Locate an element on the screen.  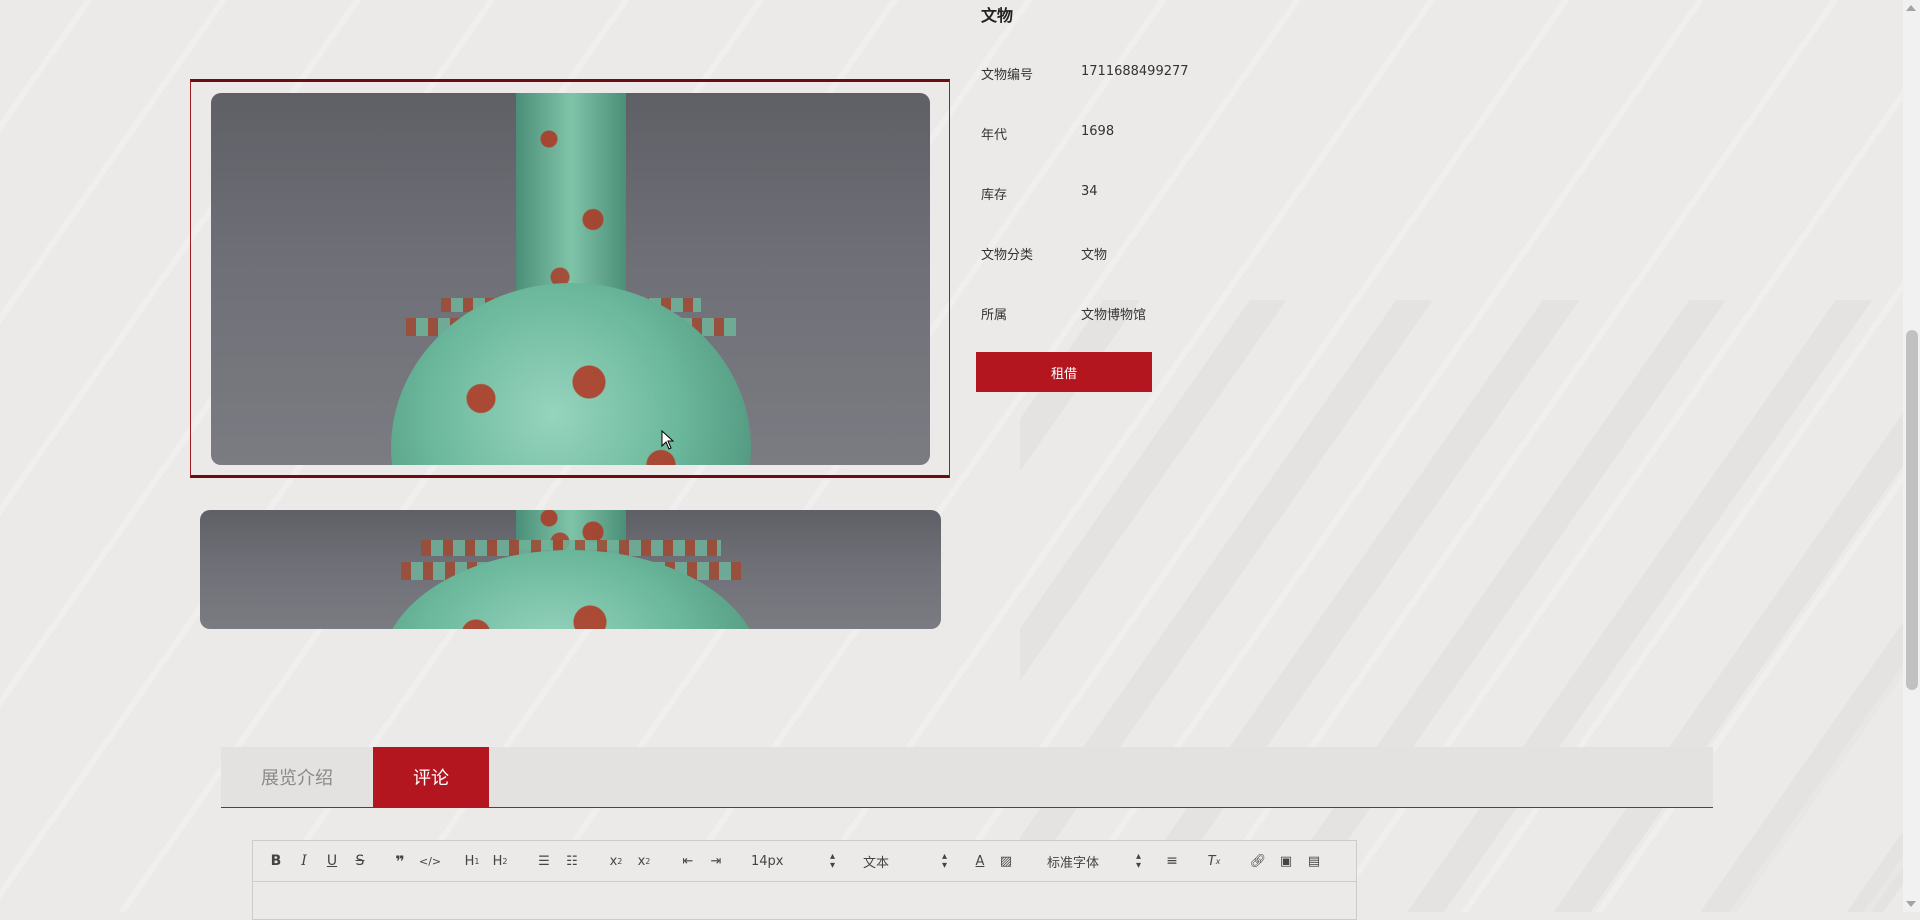
underline-icon: U is located at coordinates (332, 861).